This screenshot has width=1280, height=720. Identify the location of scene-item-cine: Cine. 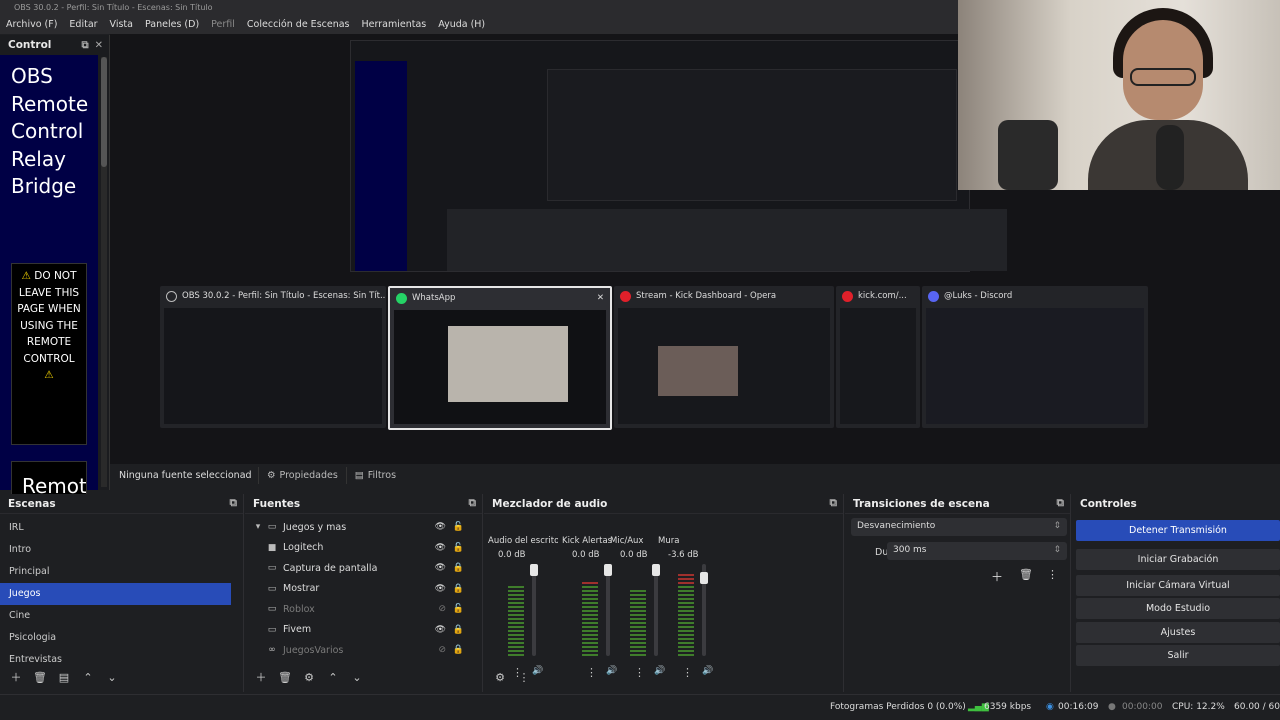
(121, 616).